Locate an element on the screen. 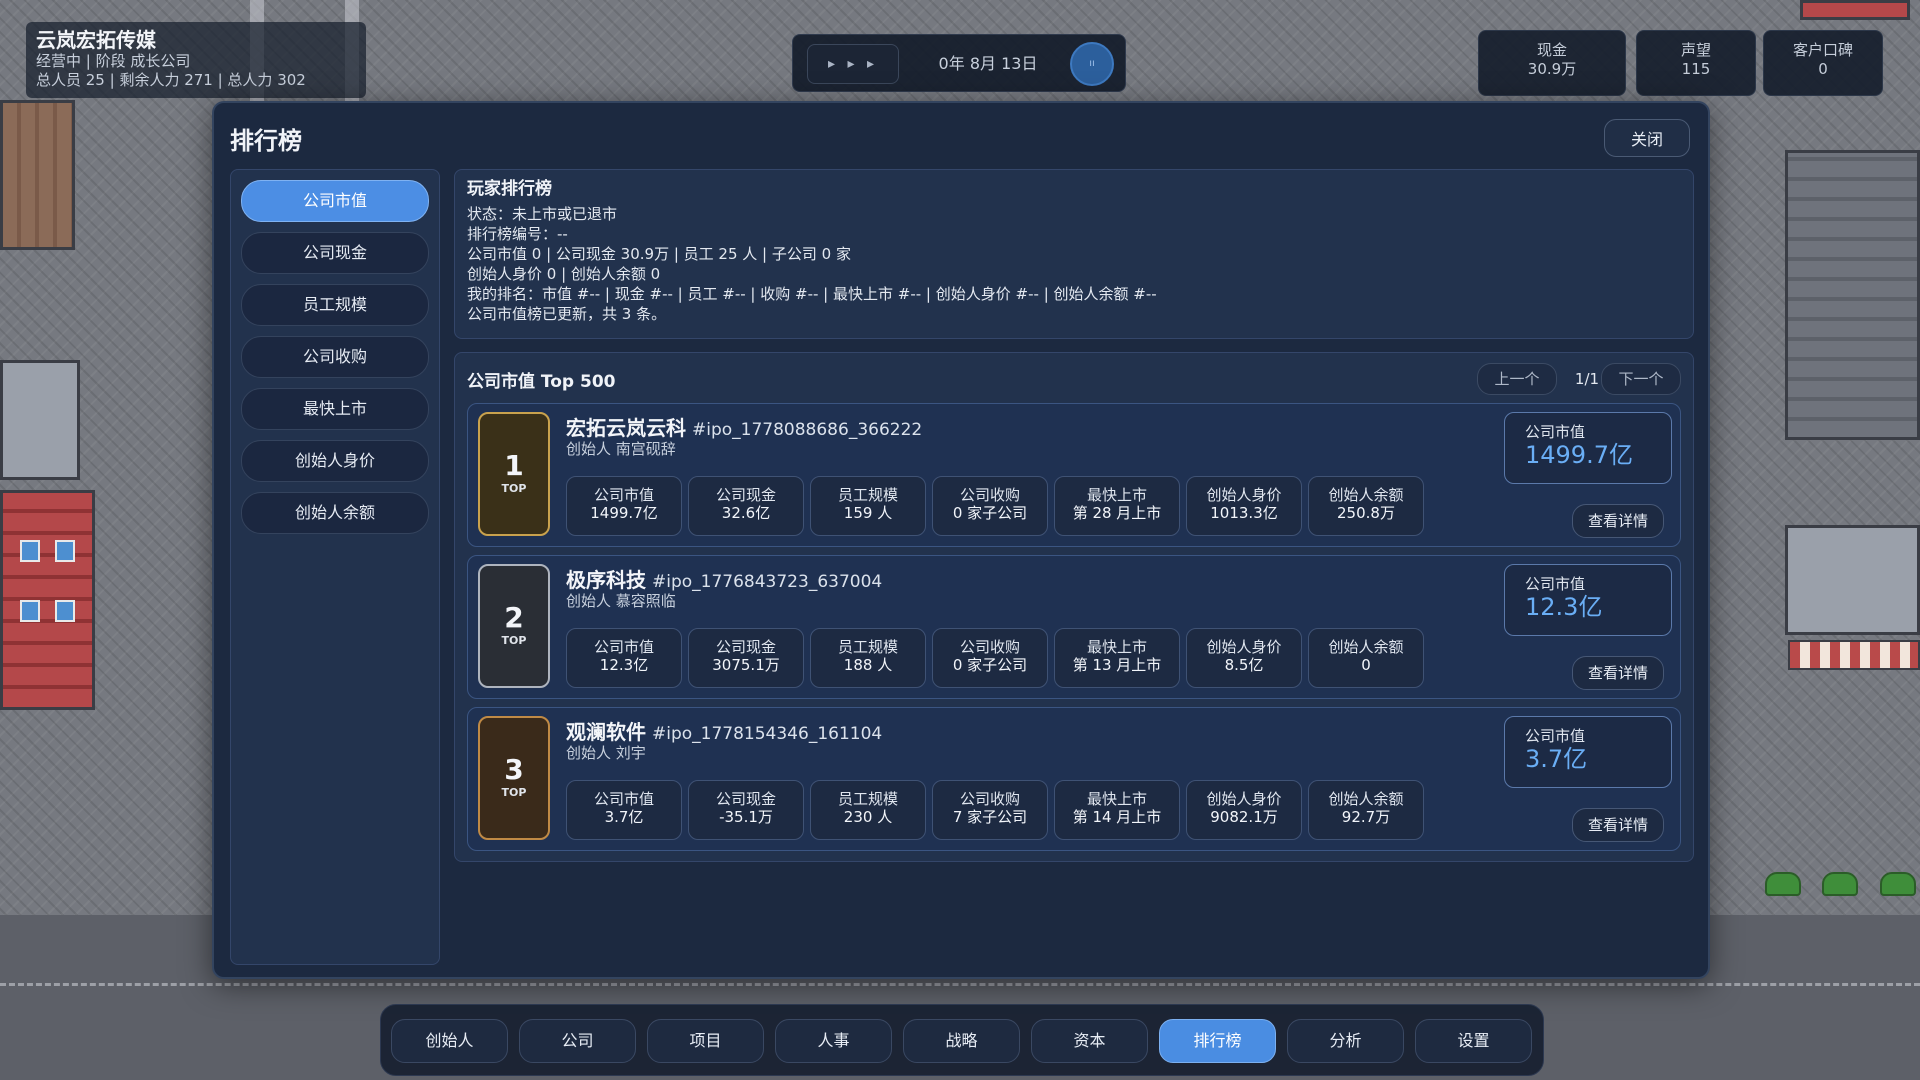  metric-fastest-ipo: 最快上市第 14 月上市 is located at coordinates (1117, 810).